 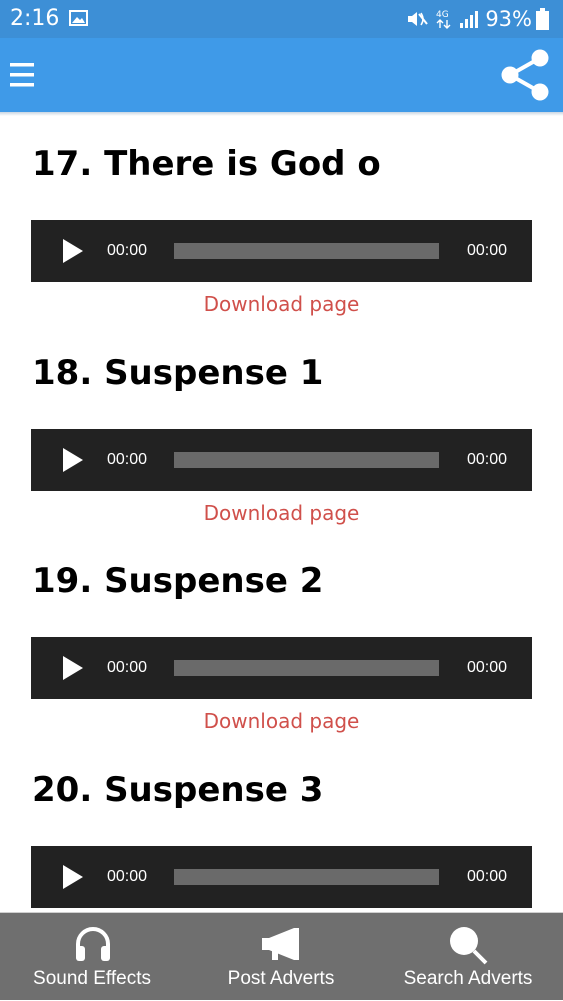 I want to click on network-4g-icon: 4G, so click(x=443, y=19).